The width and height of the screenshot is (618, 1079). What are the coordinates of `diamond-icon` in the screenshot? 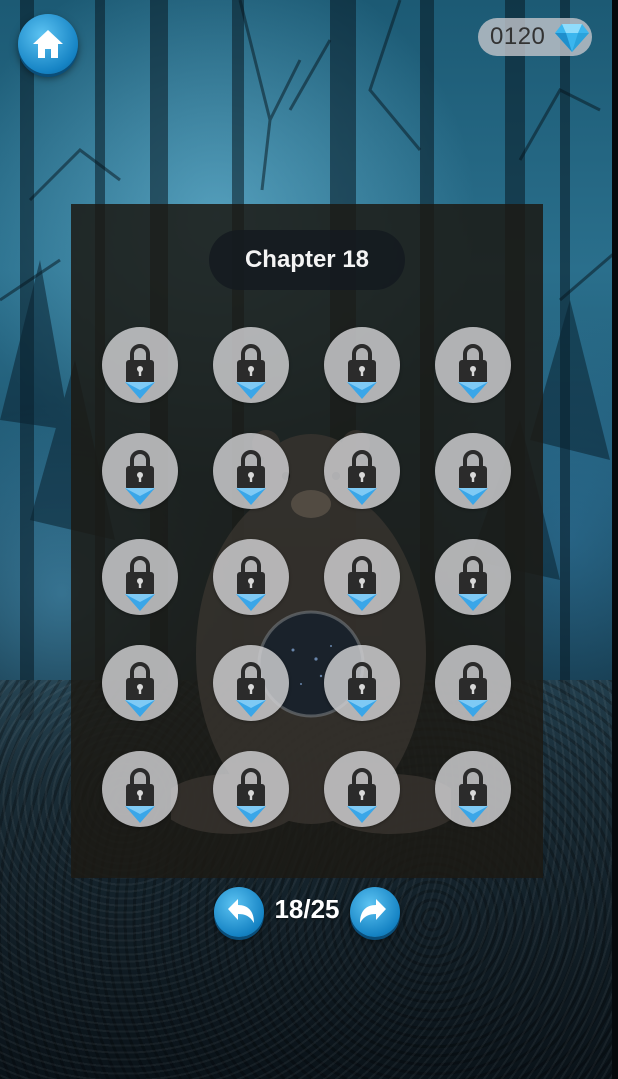 It's located at (572, 38).